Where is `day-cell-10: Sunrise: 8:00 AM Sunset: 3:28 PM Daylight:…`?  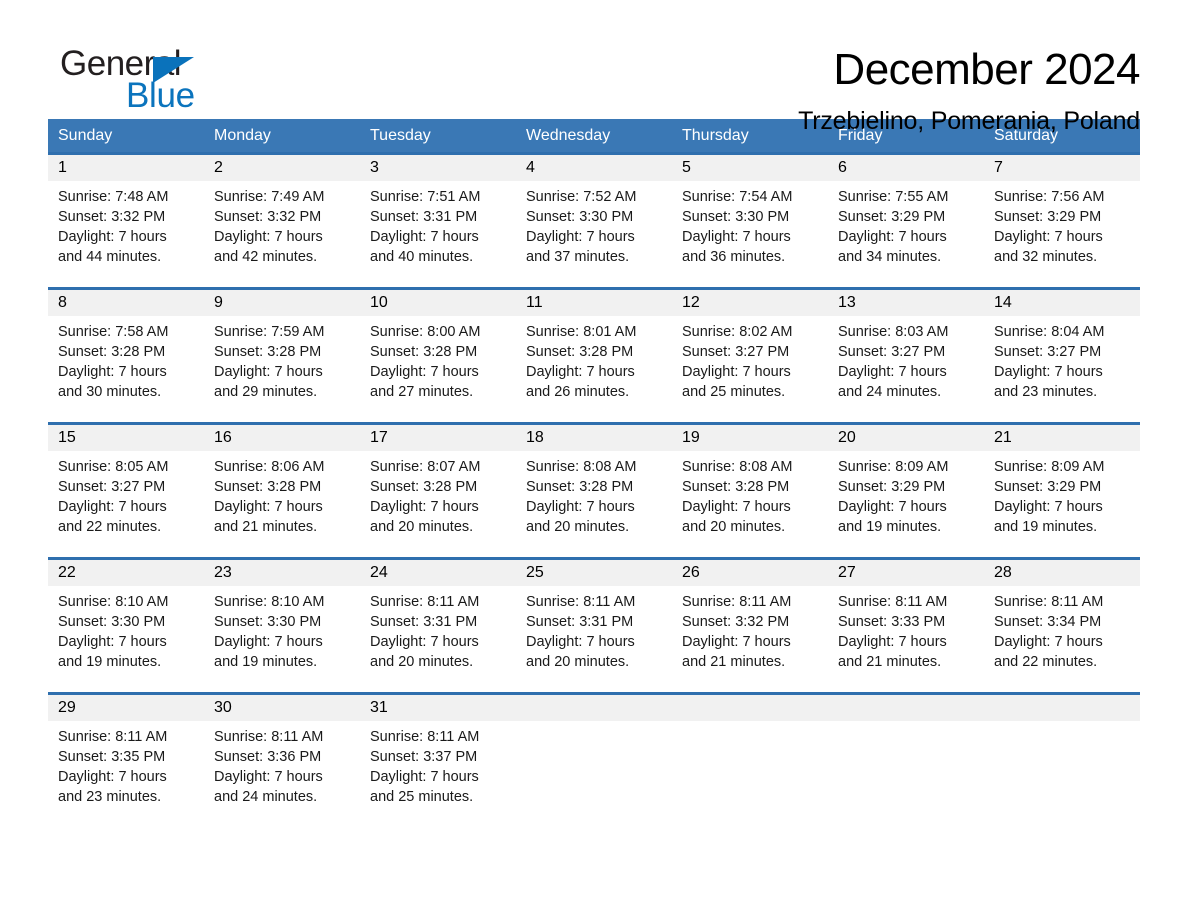 day-cell-10: Sunrise: 8:00 AM Sunset: 3:28 PM Daylight:… is located at coordinates (438, 363).